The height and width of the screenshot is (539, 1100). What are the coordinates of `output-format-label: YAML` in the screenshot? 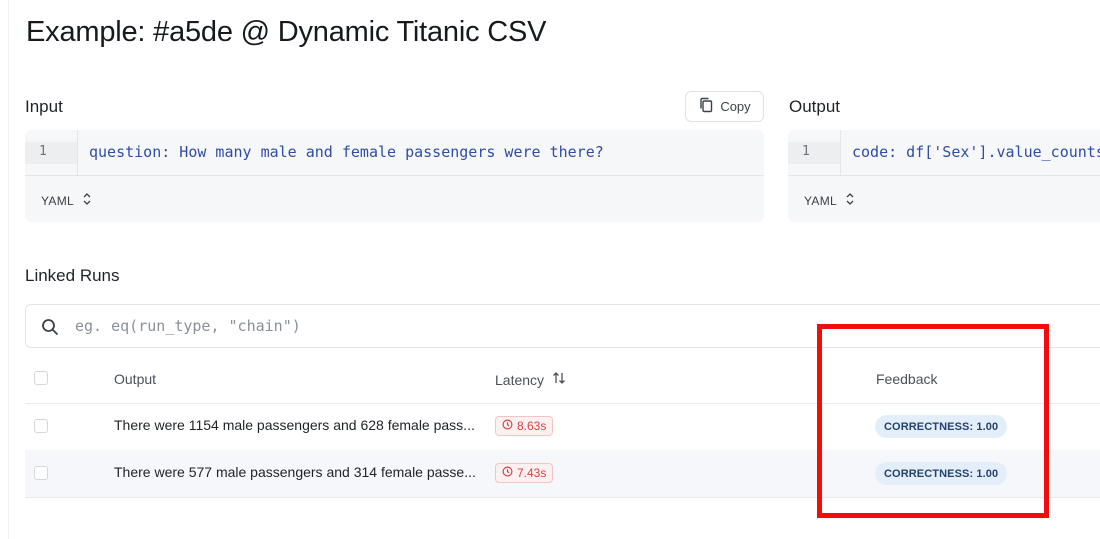 It's located at (820, 200).